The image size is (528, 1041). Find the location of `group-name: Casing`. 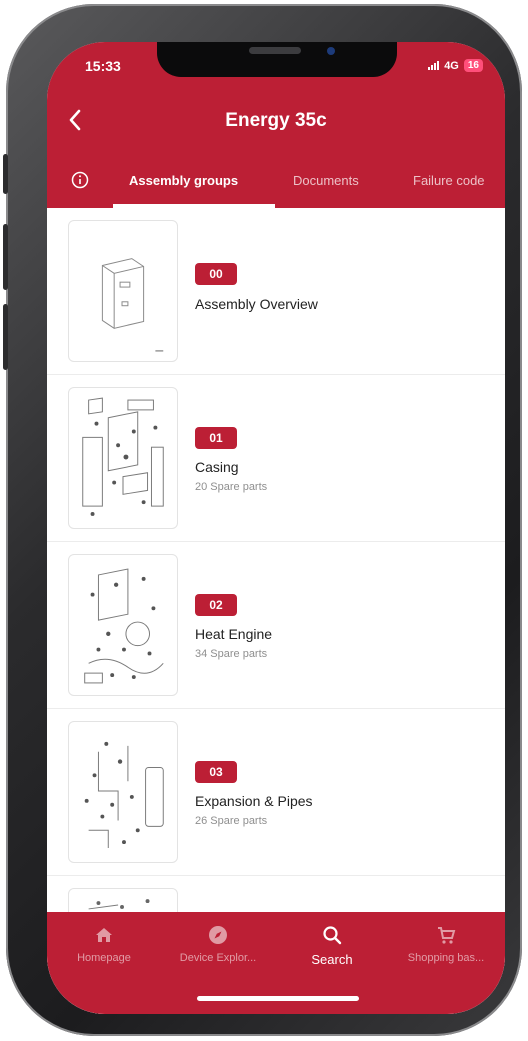

group-name: Casing is located at coordinates (217, 467).